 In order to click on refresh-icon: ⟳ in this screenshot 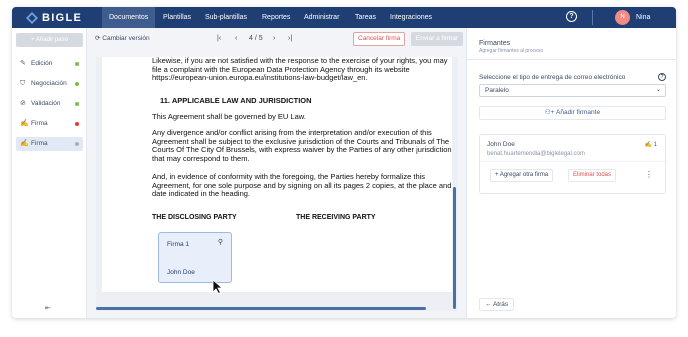, I will do `click(98, 38)`.